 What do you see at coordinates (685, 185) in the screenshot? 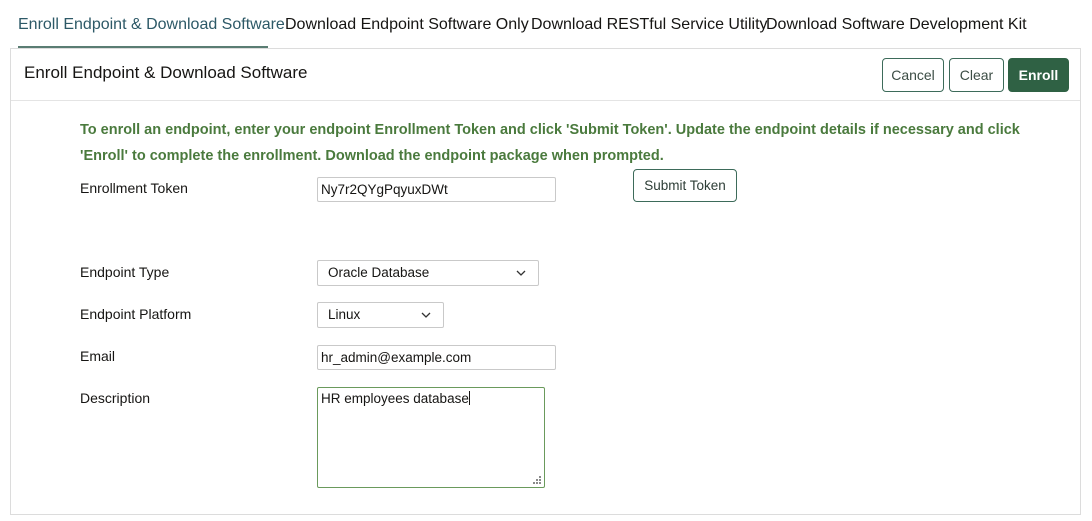
I see `submit-token-button: Submit Token` at bounding box center [685, 185].